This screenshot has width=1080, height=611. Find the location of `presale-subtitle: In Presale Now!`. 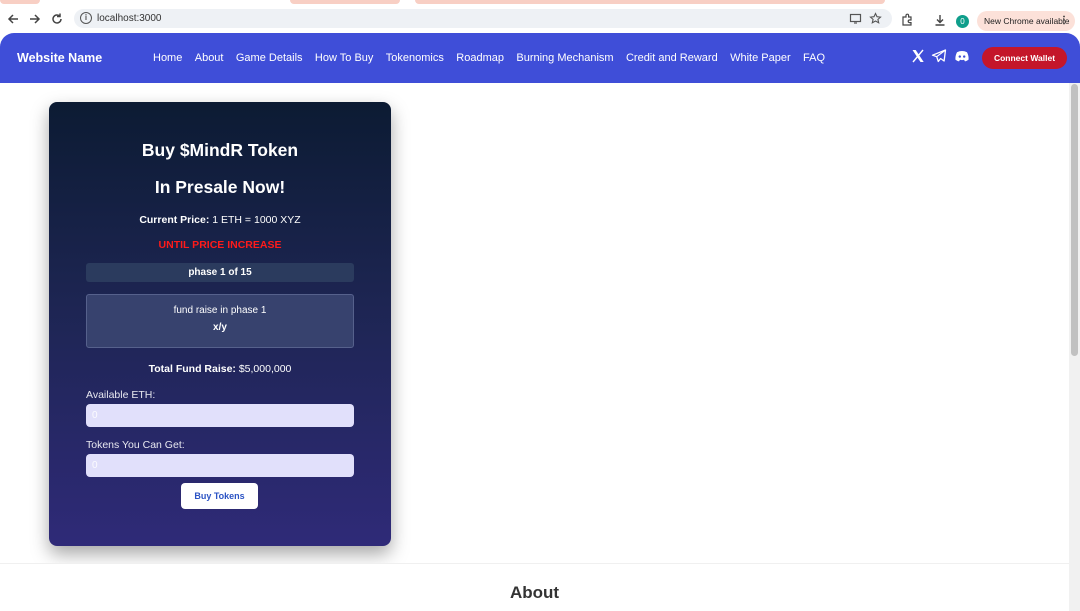

presale-subtitle: In Presale Now! is located at coordinates (220, 187).